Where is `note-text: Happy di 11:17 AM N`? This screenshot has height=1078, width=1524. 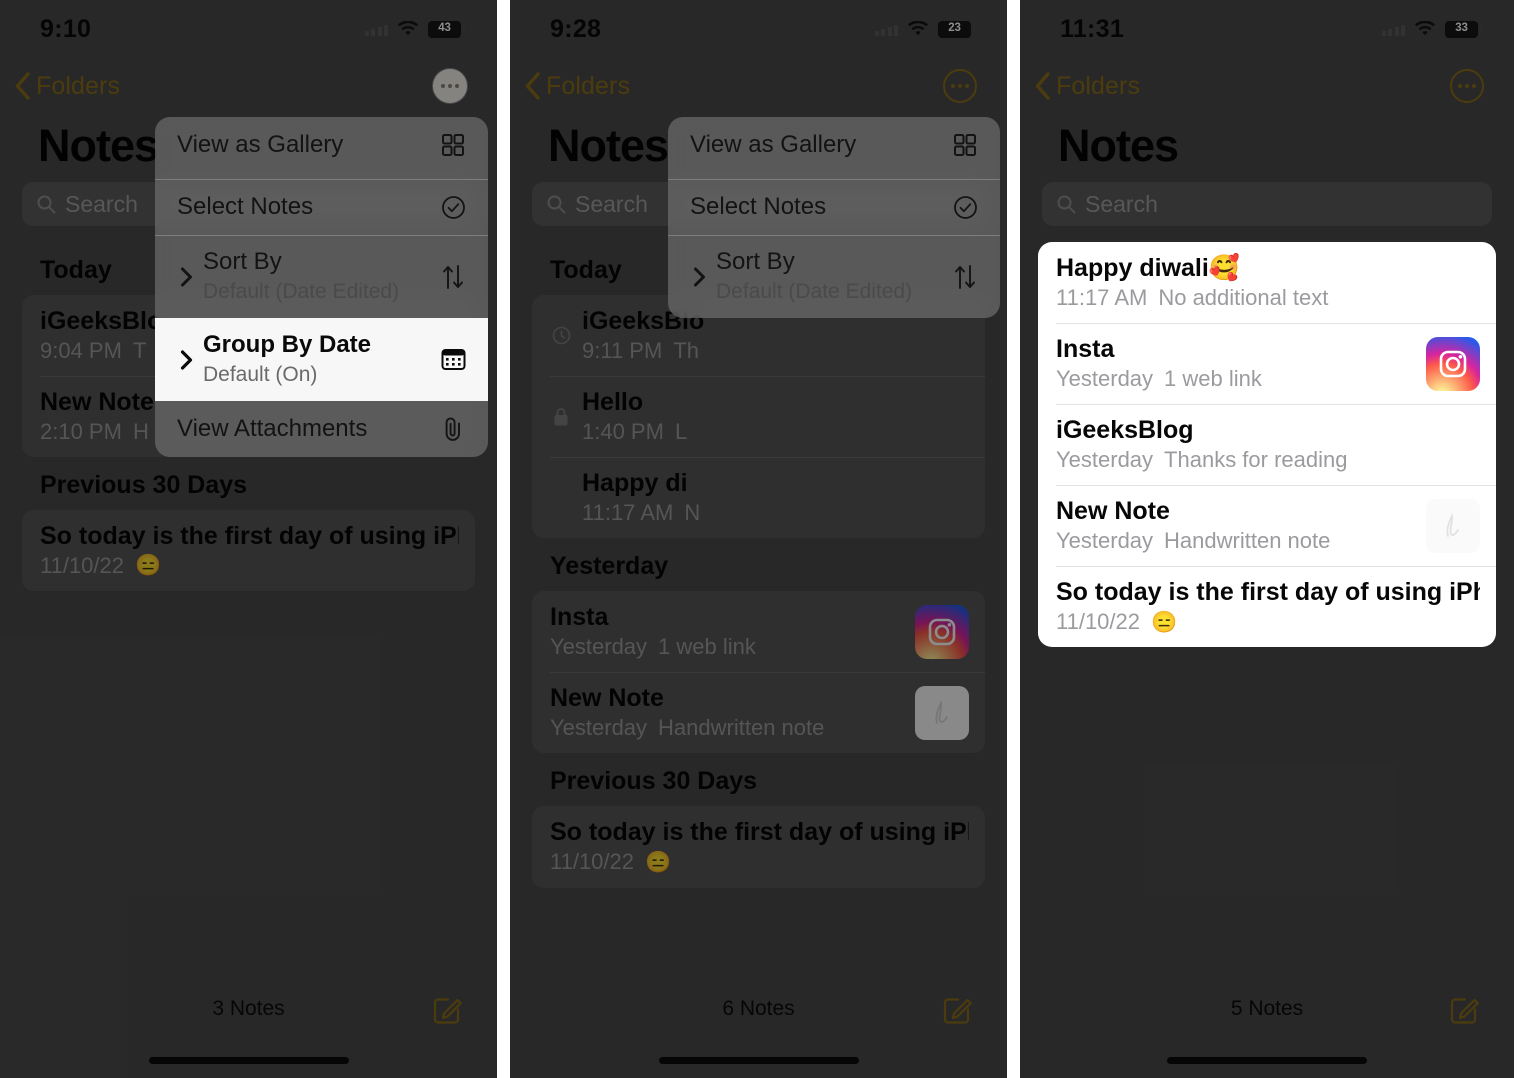
note-text: Happy di 11:17 AM N is located at coordinates (775, 497).